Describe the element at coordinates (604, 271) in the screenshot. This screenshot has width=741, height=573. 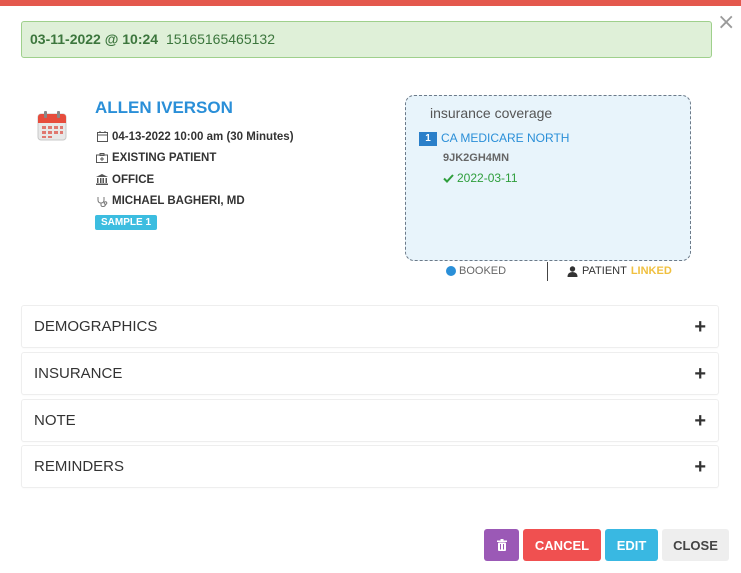
I see `patient-label: PATIENT` at that location.